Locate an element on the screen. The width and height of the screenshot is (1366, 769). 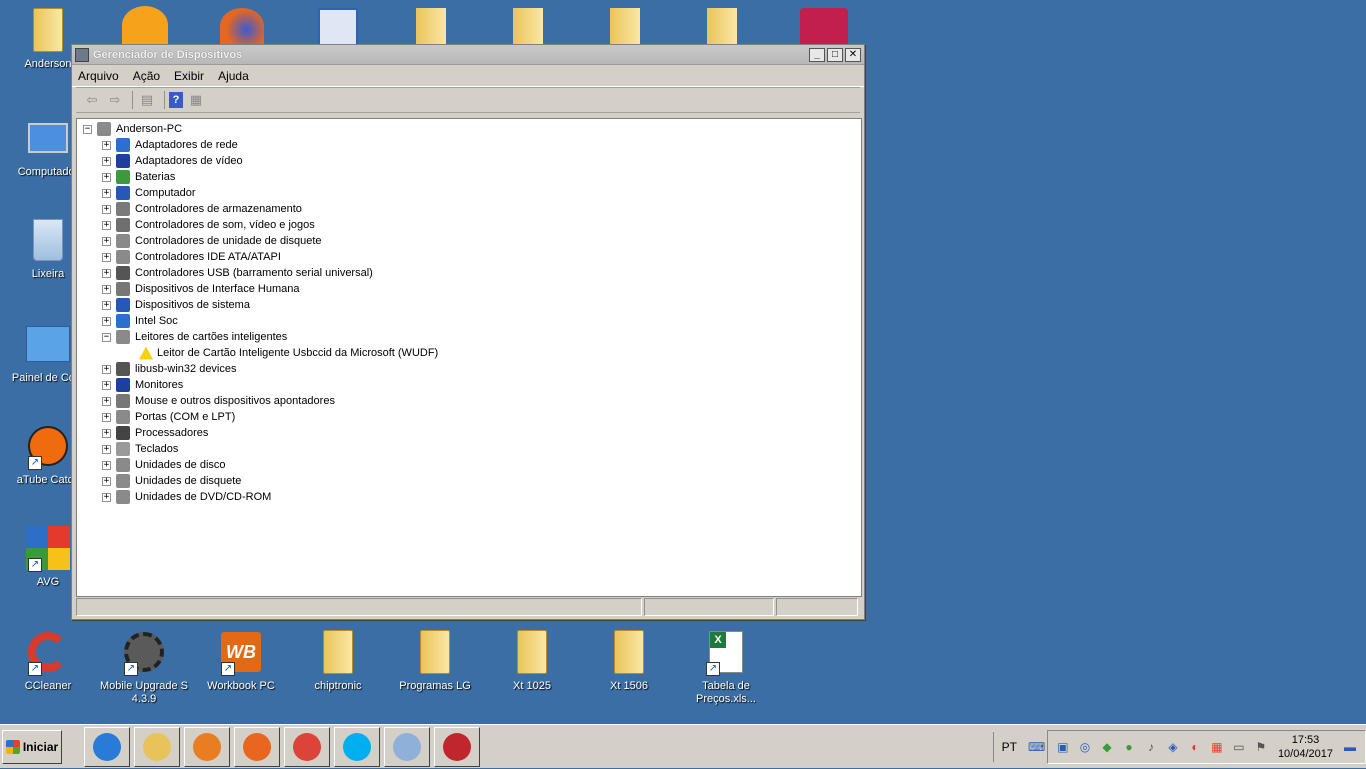
keyboard-icon: ⌨ is located at coordinates (1036, 747).